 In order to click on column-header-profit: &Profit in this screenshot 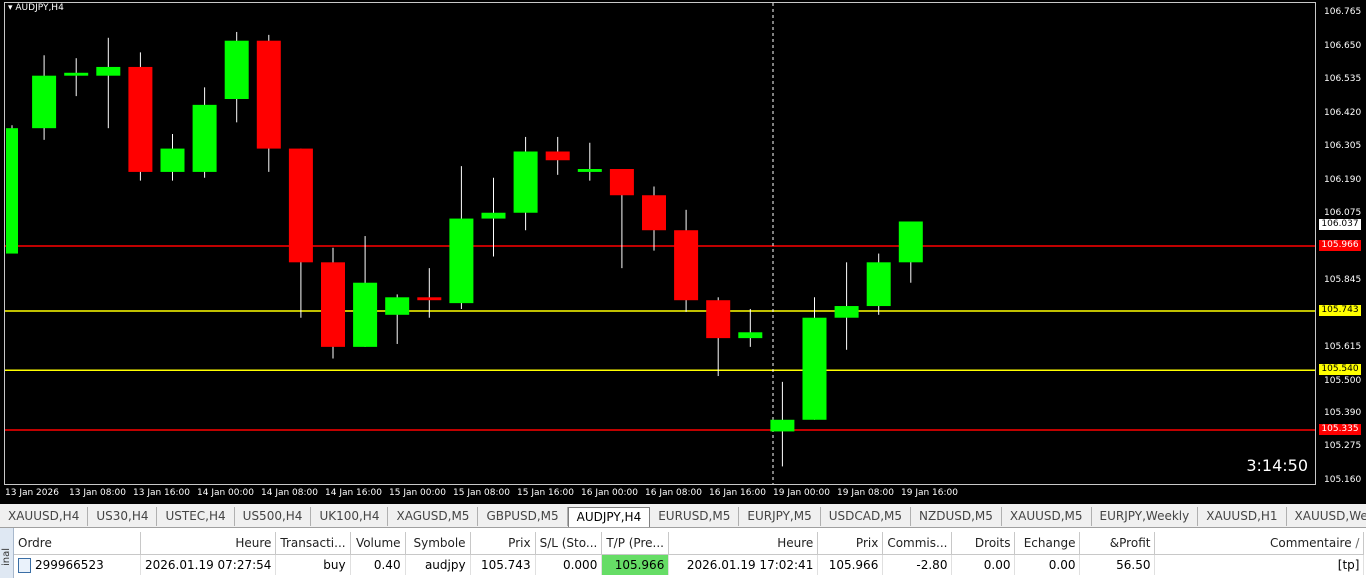, I will do `click(1117, 543)`.